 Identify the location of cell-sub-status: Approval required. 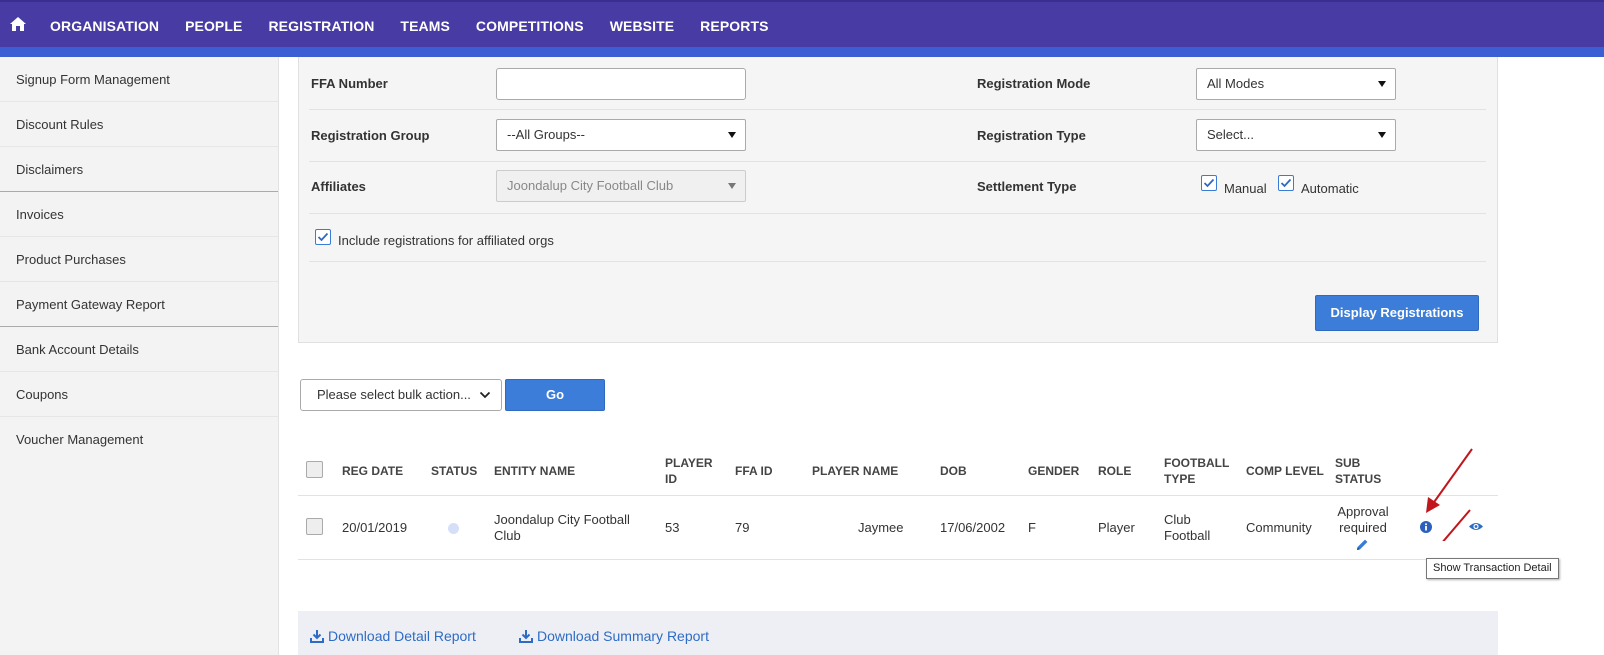
(1363, 520).